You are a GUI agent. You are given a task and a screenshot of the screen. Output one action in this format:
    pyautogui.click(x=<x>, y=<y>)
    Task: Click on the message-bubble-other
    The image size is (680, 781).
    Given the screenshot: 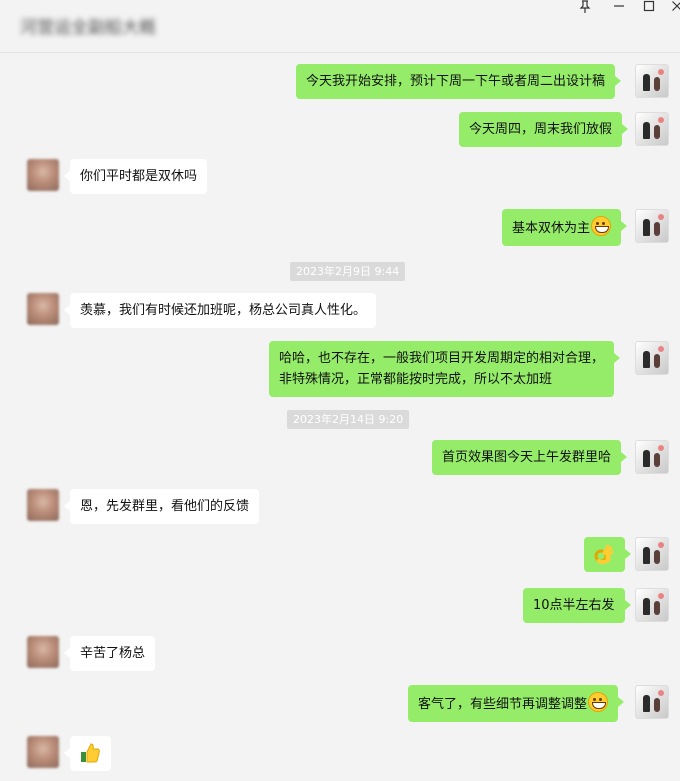 What is the action you would take?
    pyautogui.click(x=87, y=753)
    